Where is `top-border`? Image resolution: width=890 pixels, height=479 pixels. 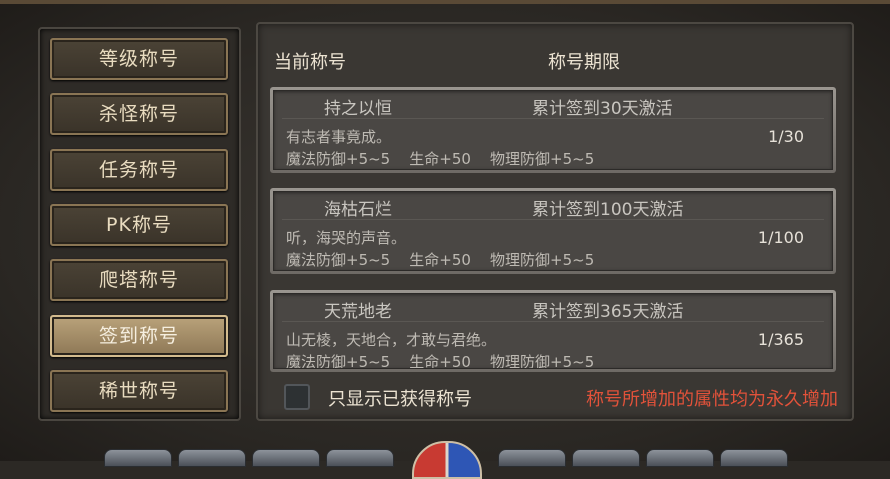
top-border is located at coordinates (445, 2).